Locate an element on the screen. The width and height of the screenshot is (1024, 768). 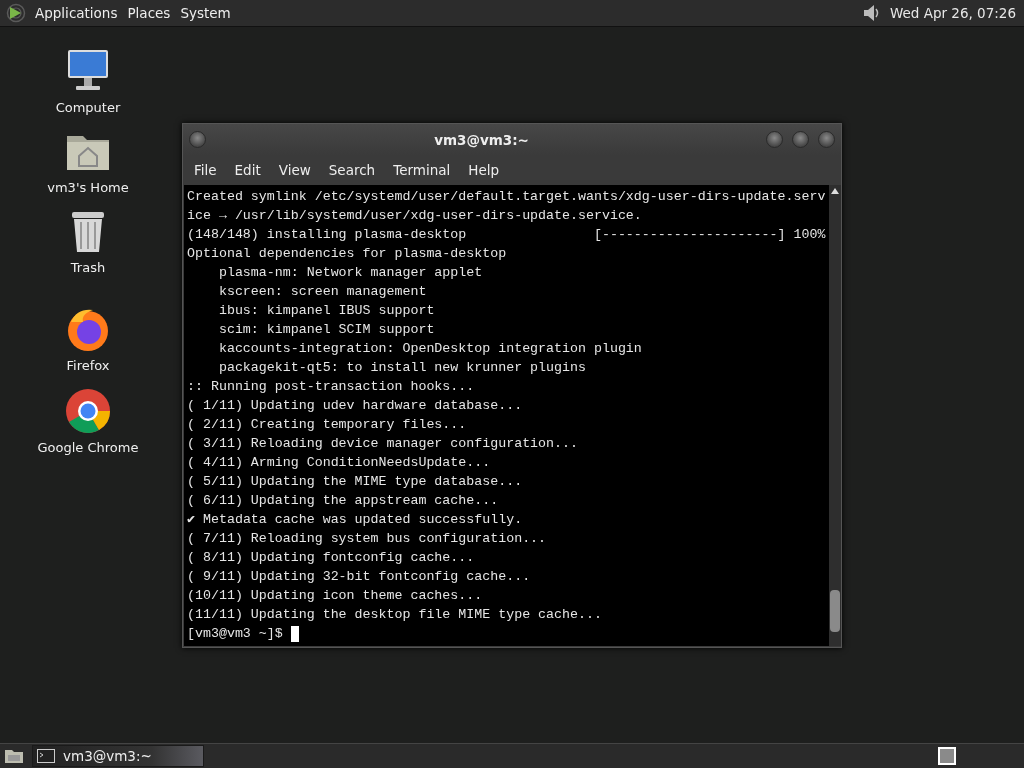
menu-item: Edit is located at coordinates (247, 170).